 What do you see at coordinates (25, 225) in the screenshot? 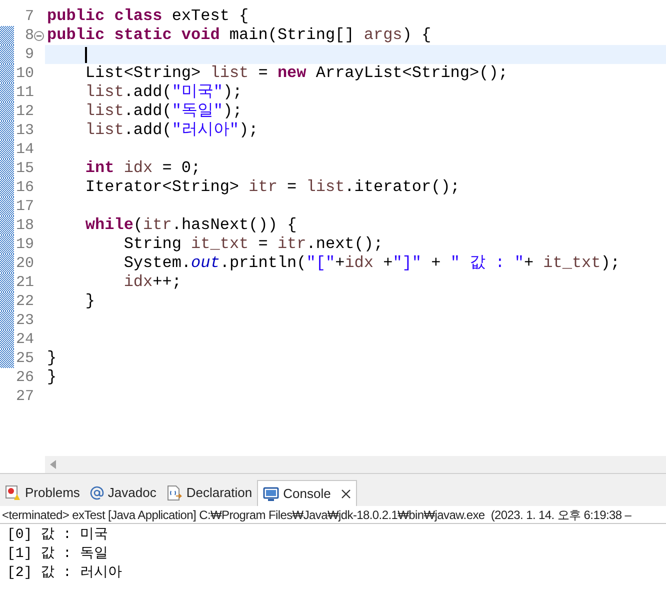
I see `line-number: 18` at bounding box center [25, 225].